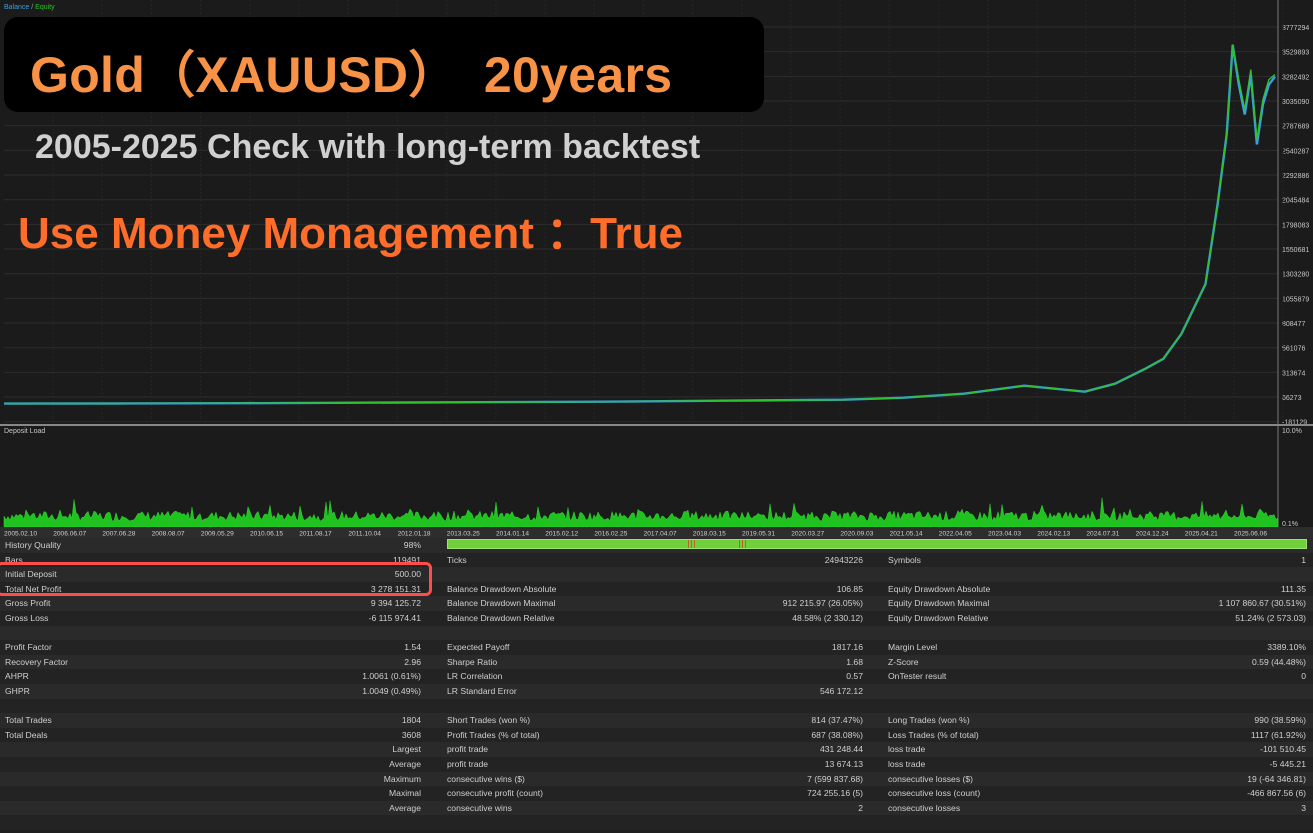  I want to click on y-tick-label: 1303280, so click(1295, 275).